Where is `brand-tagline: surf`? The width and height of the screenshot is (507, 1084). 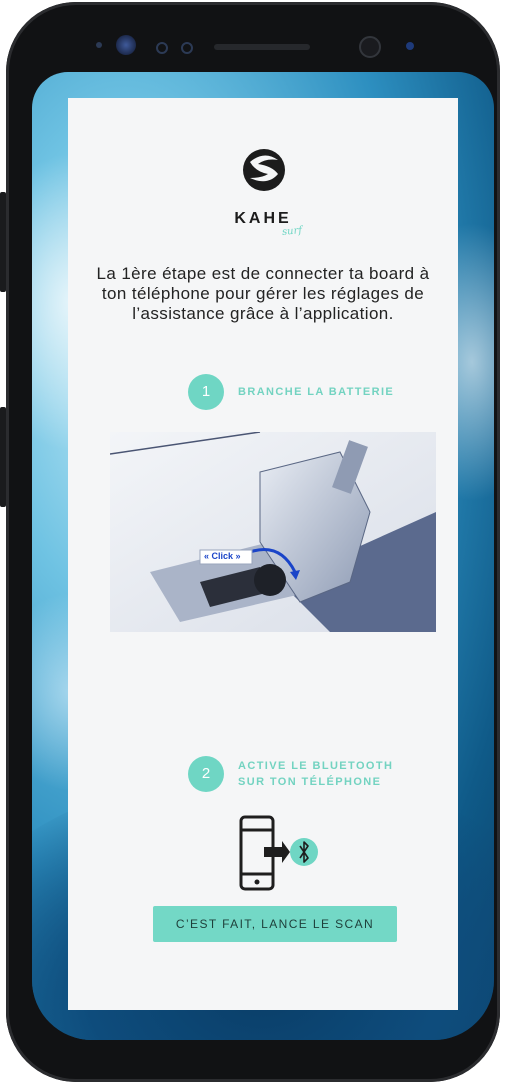
brand-tagline: surf is located at coordinates (292, 231).